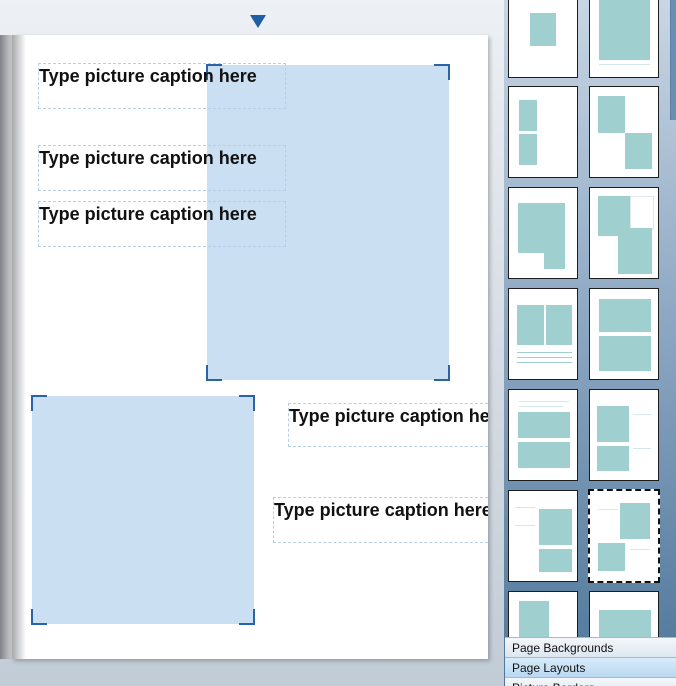  Describe the element at coordinates (590, 681) in the screenshot. I see `tab-picture-borders: Picture Borders` at that location.